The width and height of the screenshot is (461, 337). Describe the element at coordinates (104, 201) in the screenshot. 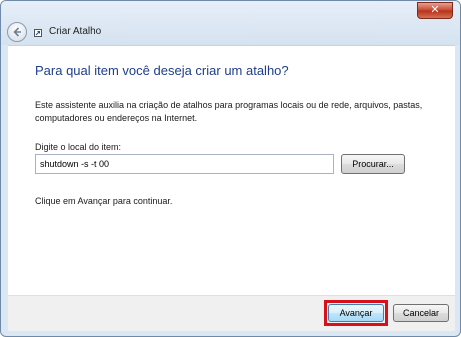

I see `continue-hint: Clique em Avançar para continuar.` at that location.